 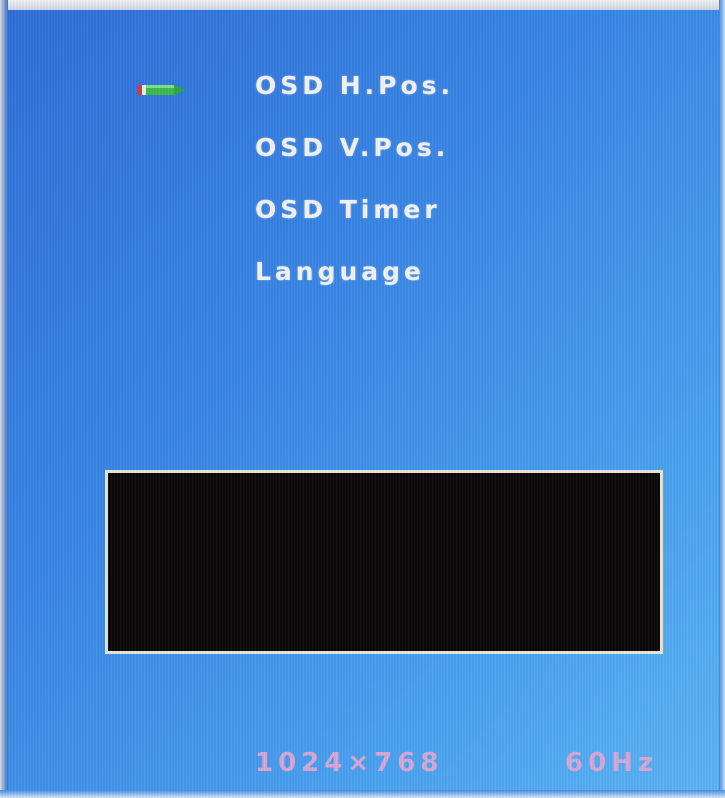 I want to click on bezel-bottom, so click(x=362, y=794).